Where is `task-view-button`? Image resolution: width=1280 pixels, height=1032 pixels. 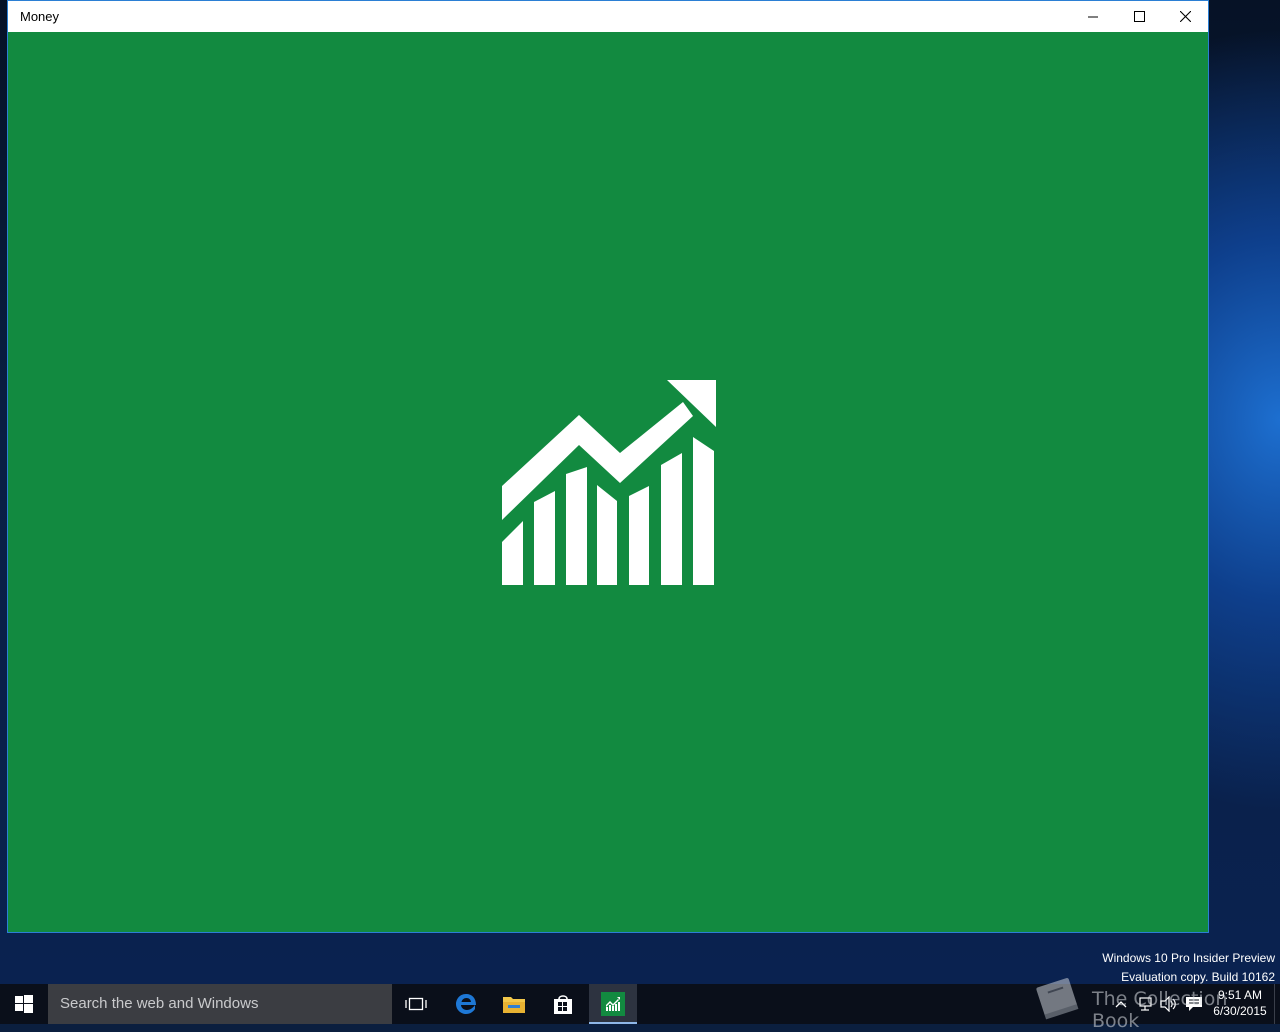 task-view-button is located at coordinates (416, 1004).